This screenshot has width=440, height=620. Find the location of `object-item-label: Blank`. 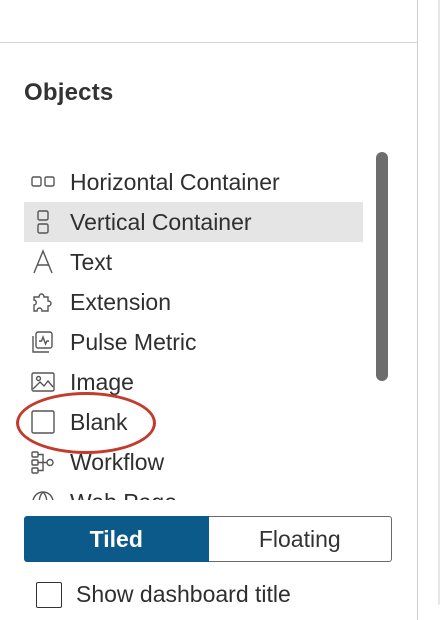

object-item-label: Blank is located at coordinates (99, 421).